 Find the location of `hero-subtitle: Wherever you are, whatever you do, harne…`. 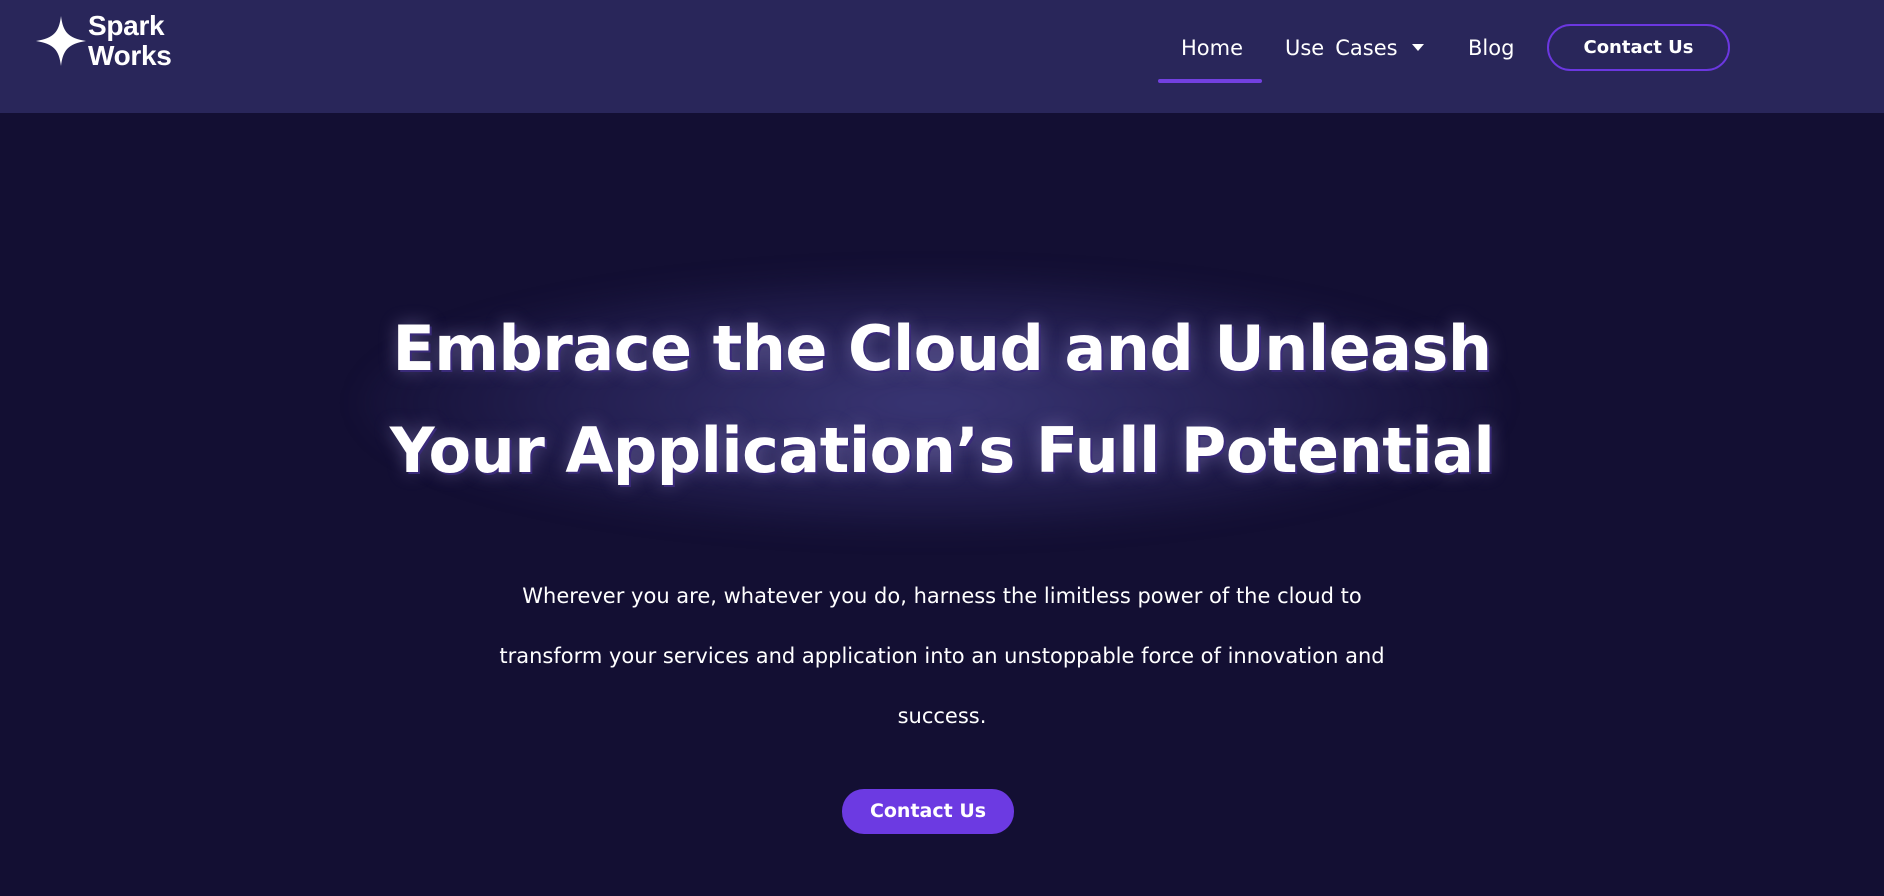

hero-subtitle: Wherever you are, whatever you do, harne… is located at coordinates (942, 656).